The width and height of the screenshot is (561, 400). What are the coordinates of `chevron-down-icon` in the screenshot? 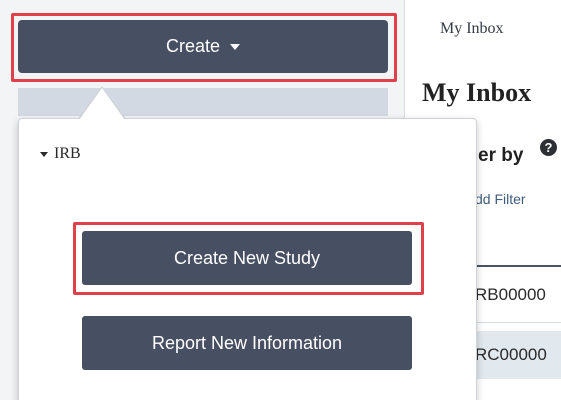 It's located at (235, 46).